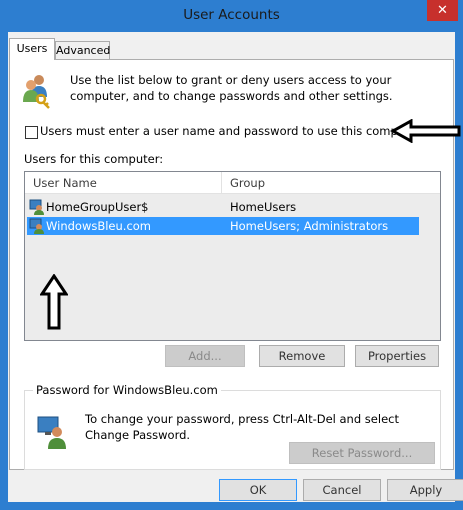  I want to click on column-header-user-name: User Name, so click(123, 183).